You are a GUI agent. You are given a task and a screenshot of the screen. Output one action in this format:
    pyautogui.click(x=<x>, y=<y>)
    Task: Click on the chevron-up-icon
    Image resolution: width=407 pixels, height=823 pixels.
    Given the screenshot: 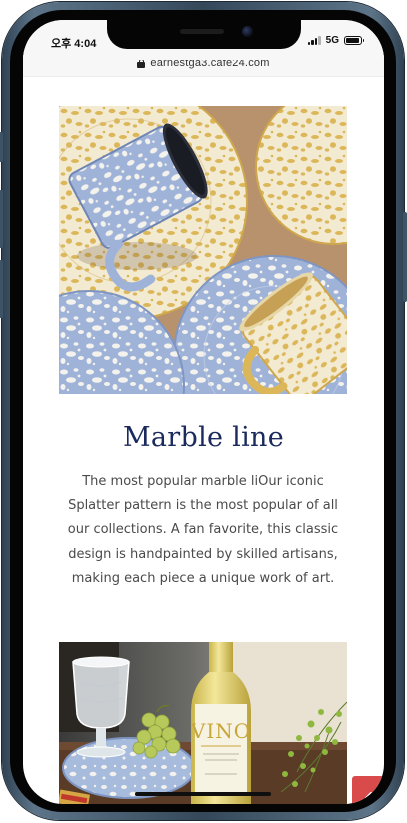 What is the action you would take?
    pyautogui.click(x=370, y=795)
    